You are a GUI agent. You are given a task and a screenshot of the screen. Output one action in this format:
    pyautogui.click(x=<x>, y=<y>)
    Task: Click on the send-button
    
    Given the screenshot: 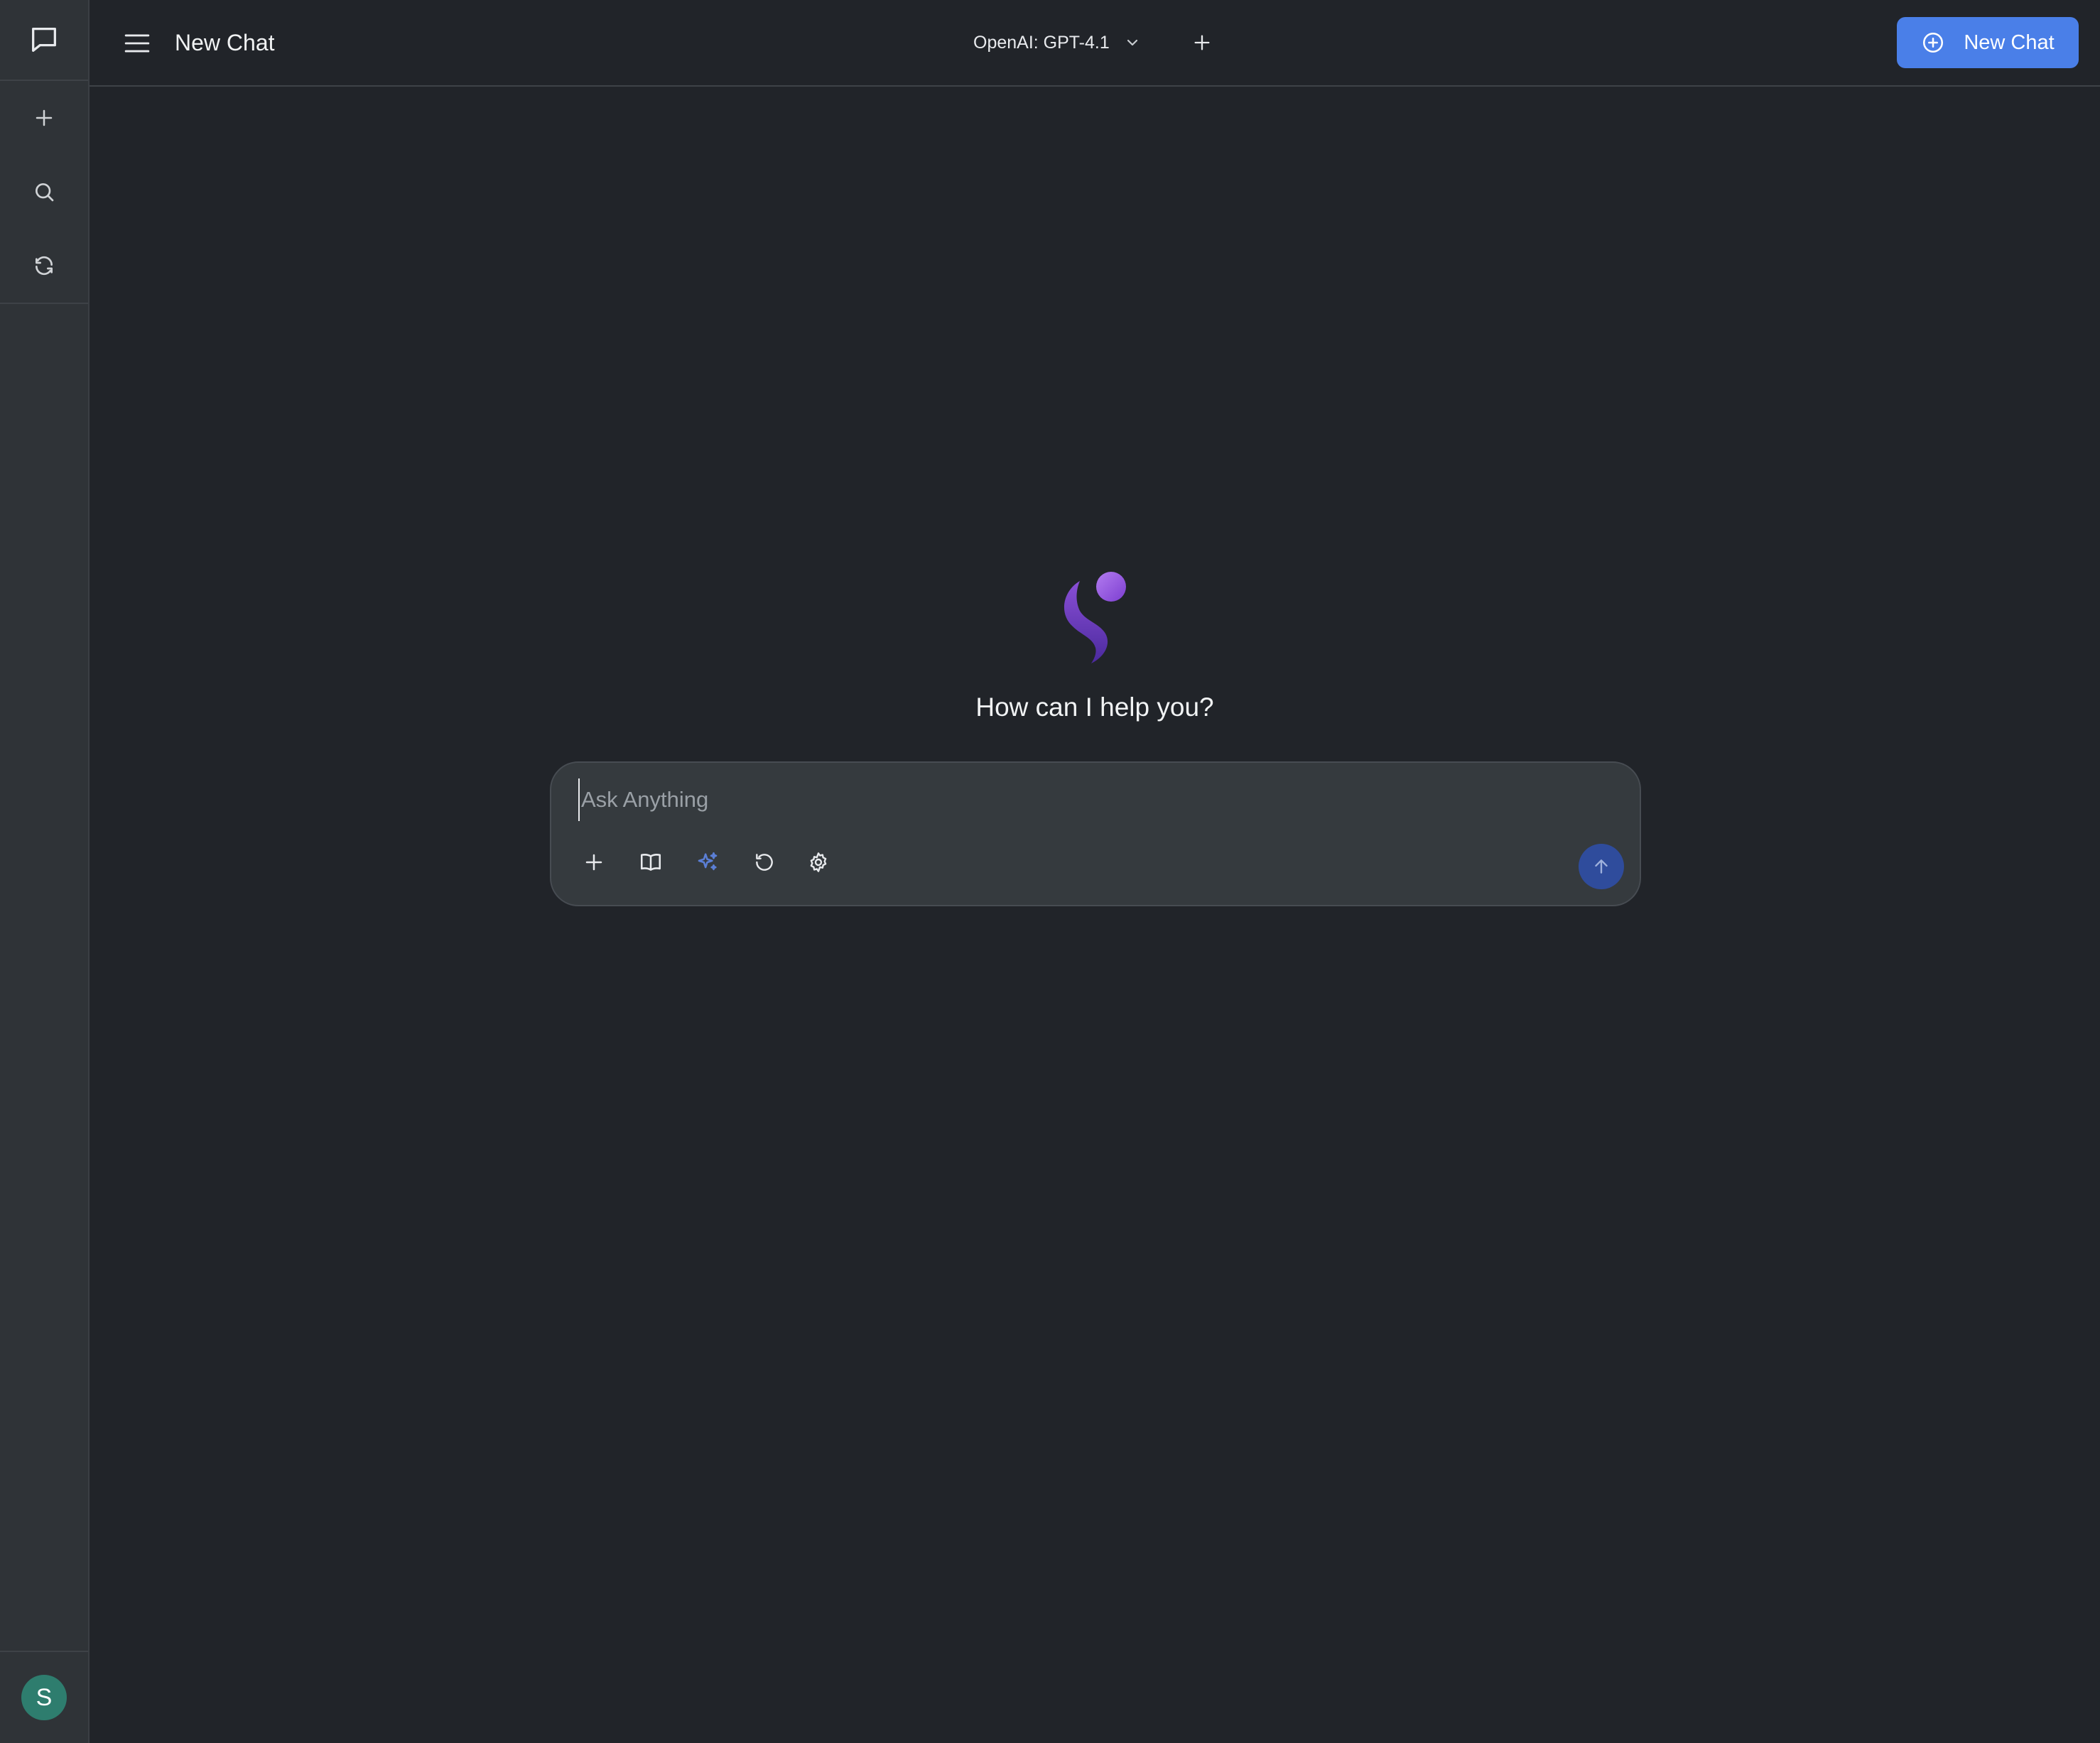 What is the action you would take?
    pyautogui.click(x=1601, y=866)
    